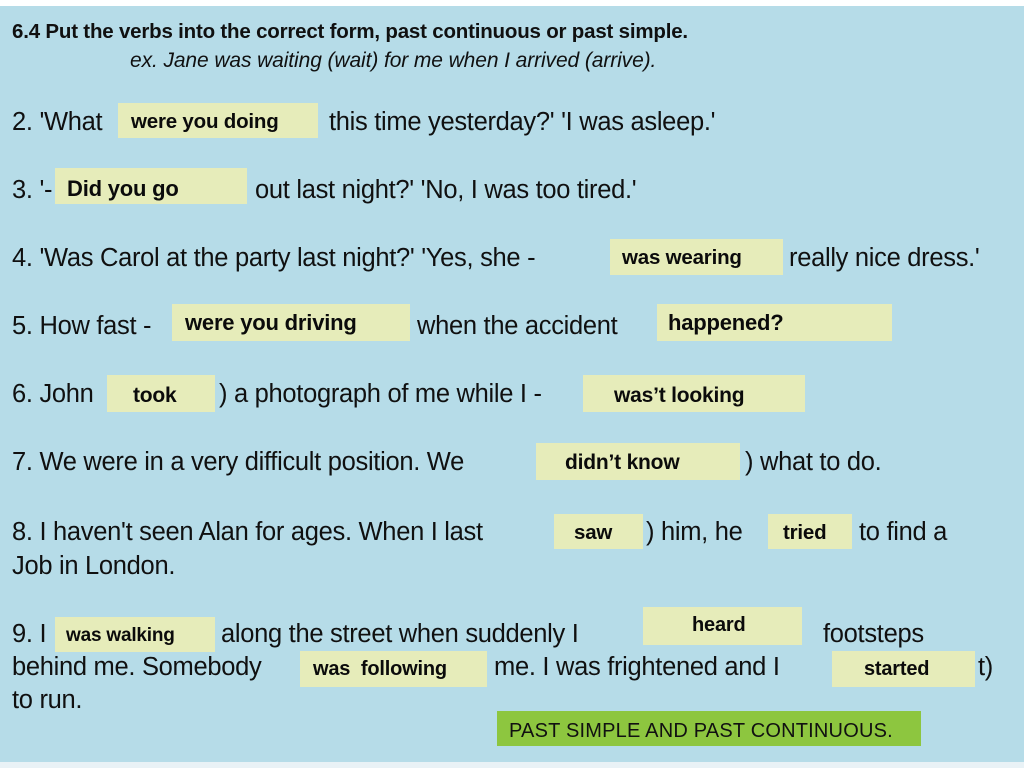 The width and height of the screenshot is (1024, 768). Describe the element at coordinates (47, 700) in the screenshot. I see `sentence-9-part-7: to run.` at that location.